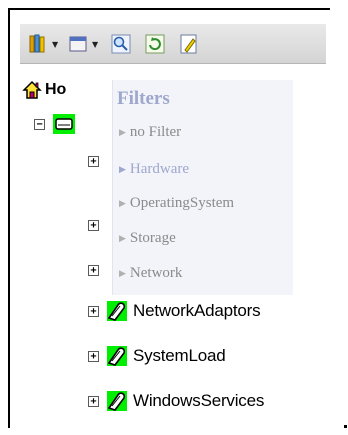  I want to click on search-icon, so click(121, 44).